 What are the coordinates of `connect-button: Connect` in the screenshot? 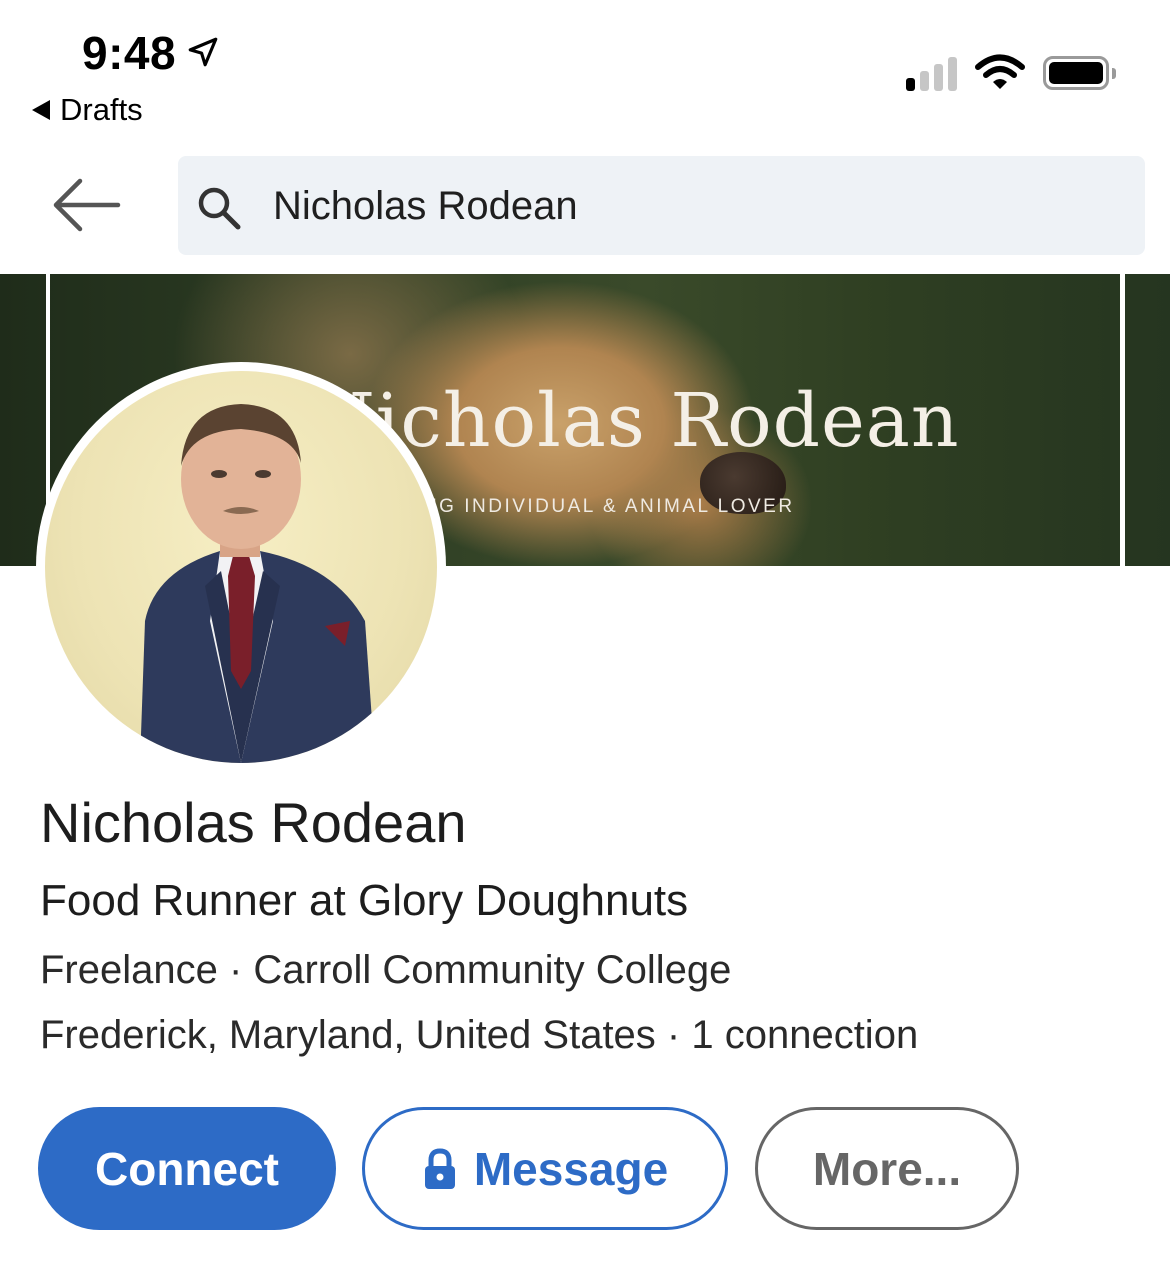 It's located at (187, 1168).